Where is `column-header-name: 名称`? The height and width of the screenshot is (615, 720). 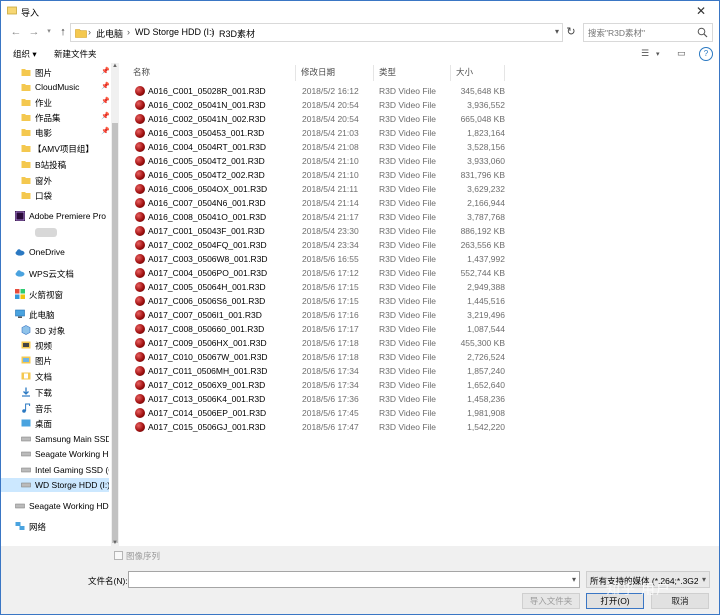
column-header-name: 名称 is located at coordinates (141, 73).